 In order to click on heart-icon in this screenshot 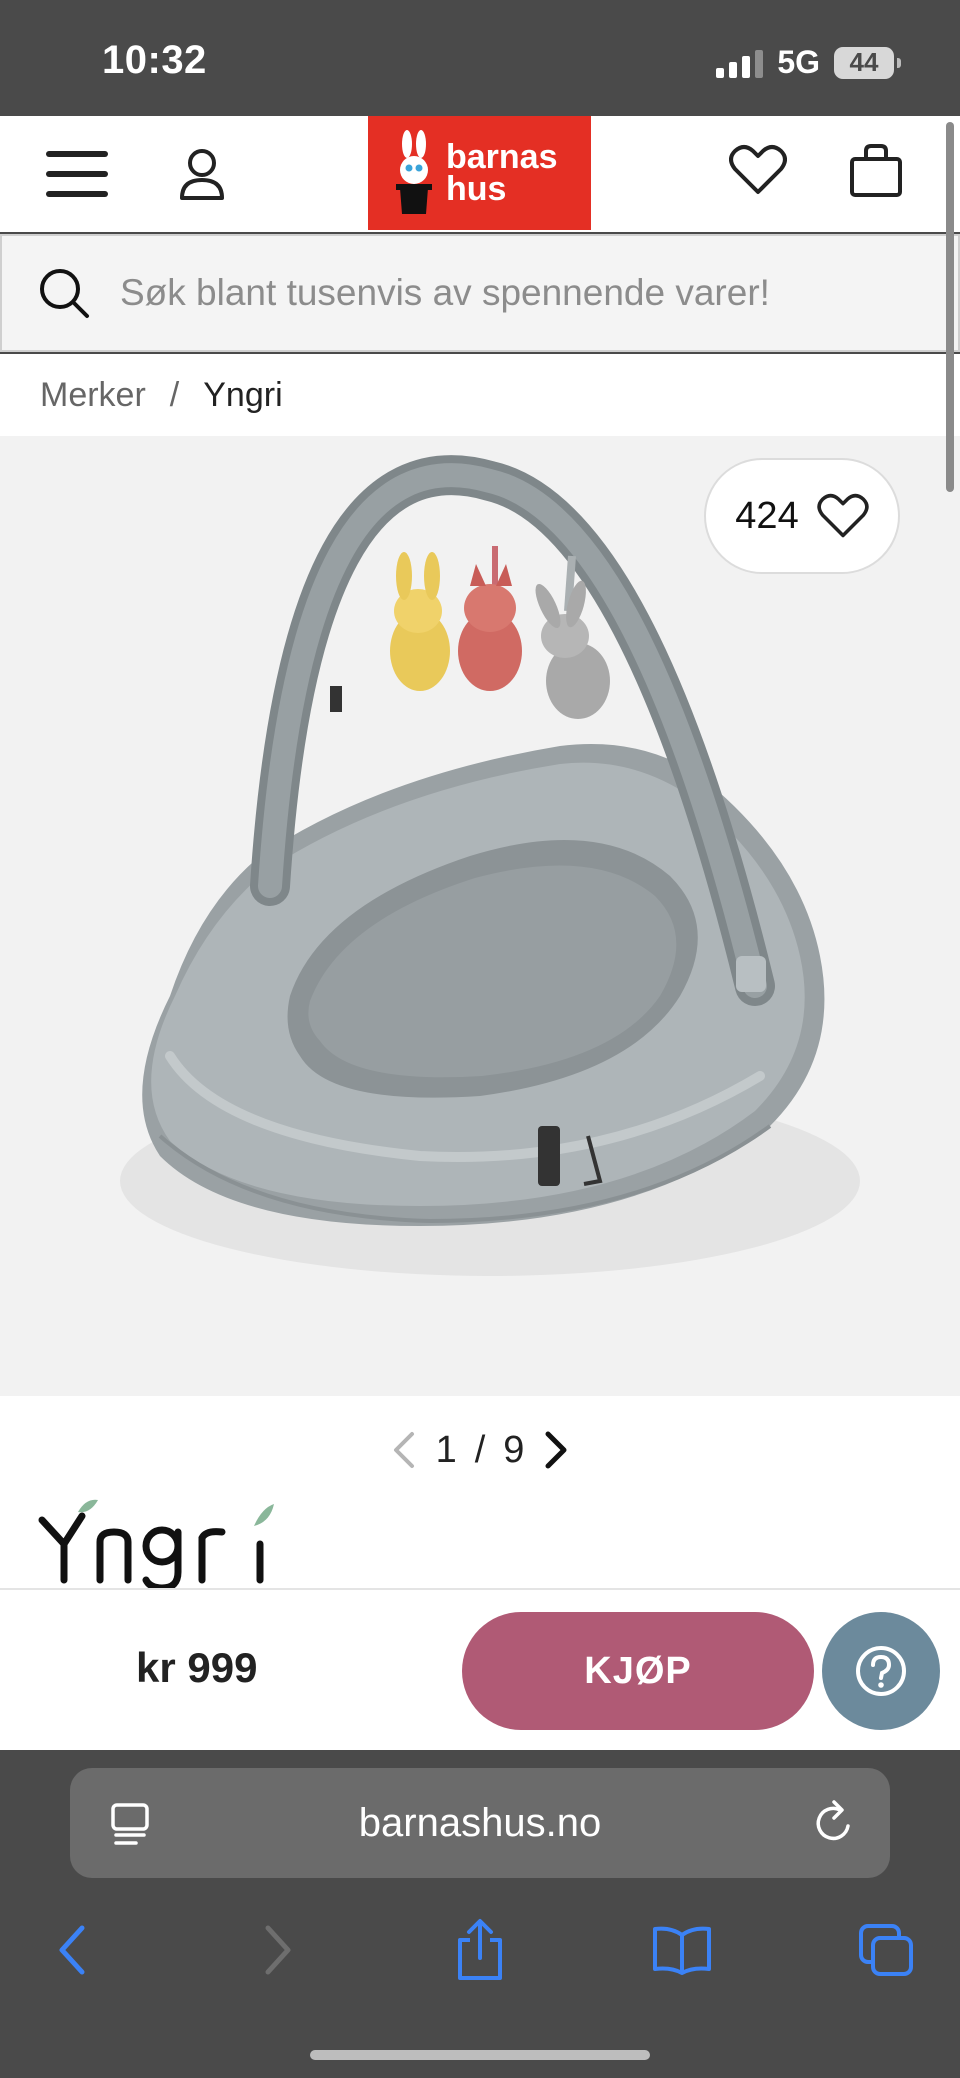, I will do `click(758, 170)`.